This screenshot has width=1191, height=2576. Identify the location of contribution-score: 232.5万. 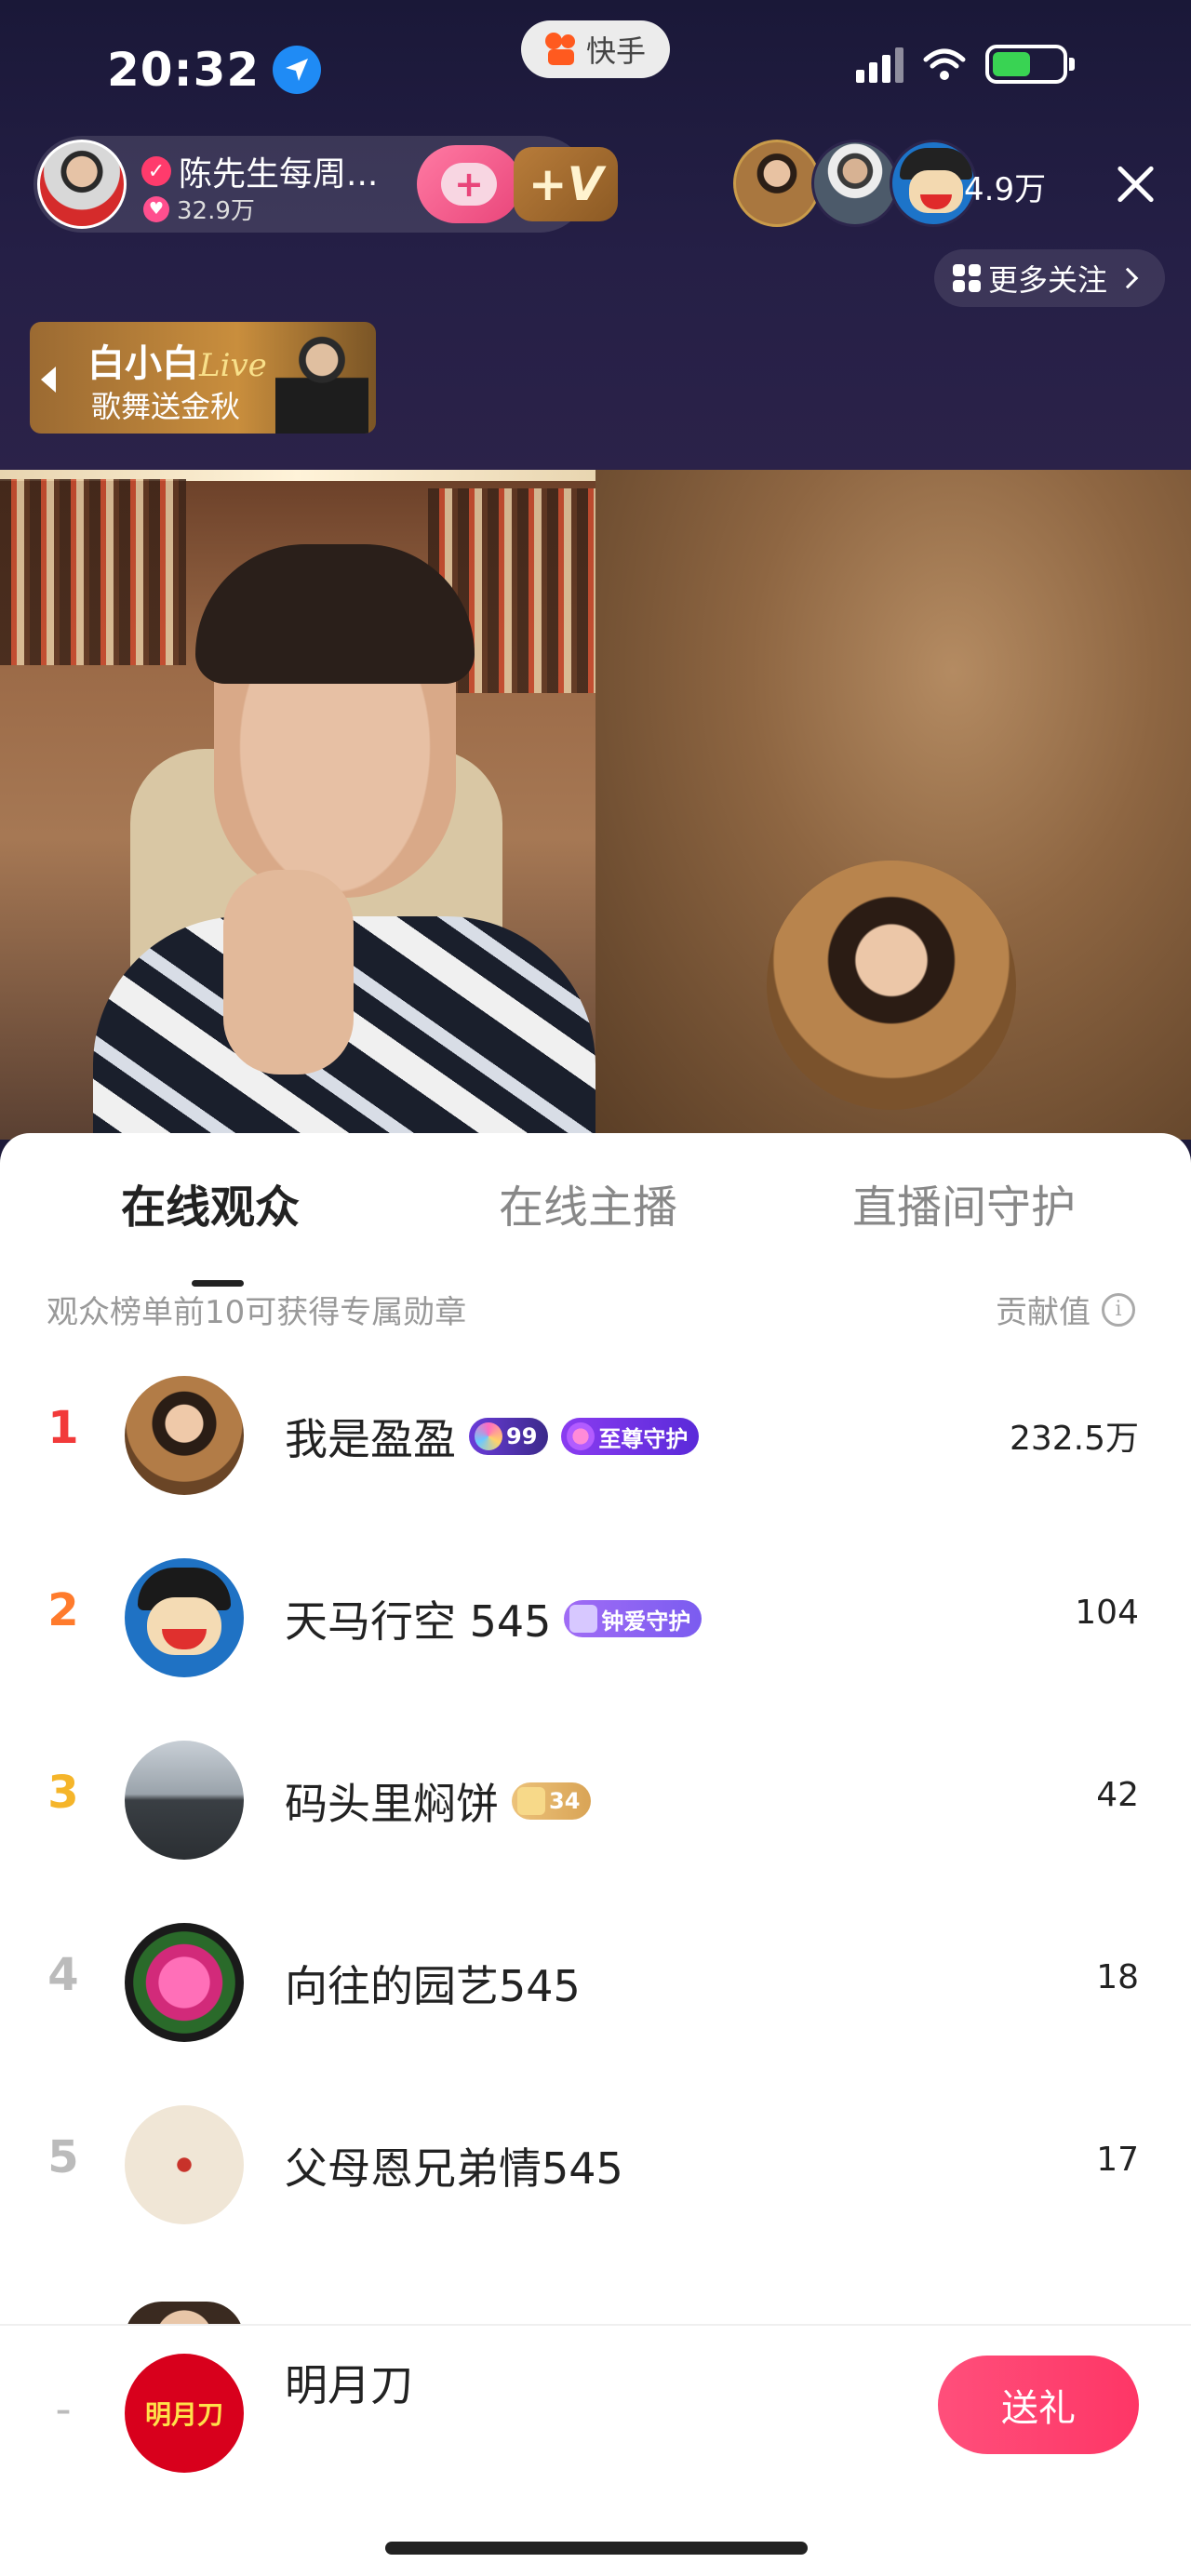
(1074, 1439).